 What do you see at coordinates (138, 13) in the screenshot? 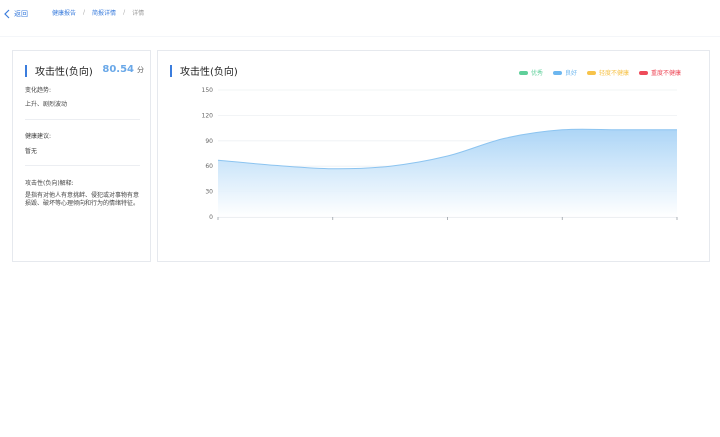
I see `breadcrumb-current: 详情` at bounding box center [138, 13].